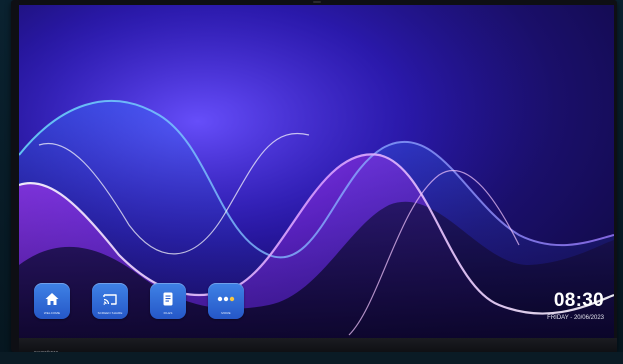  What do you see at coordinates (226, 298) in the screenshot?
I see `more-dots-icon` at bounding box center [226, 298].